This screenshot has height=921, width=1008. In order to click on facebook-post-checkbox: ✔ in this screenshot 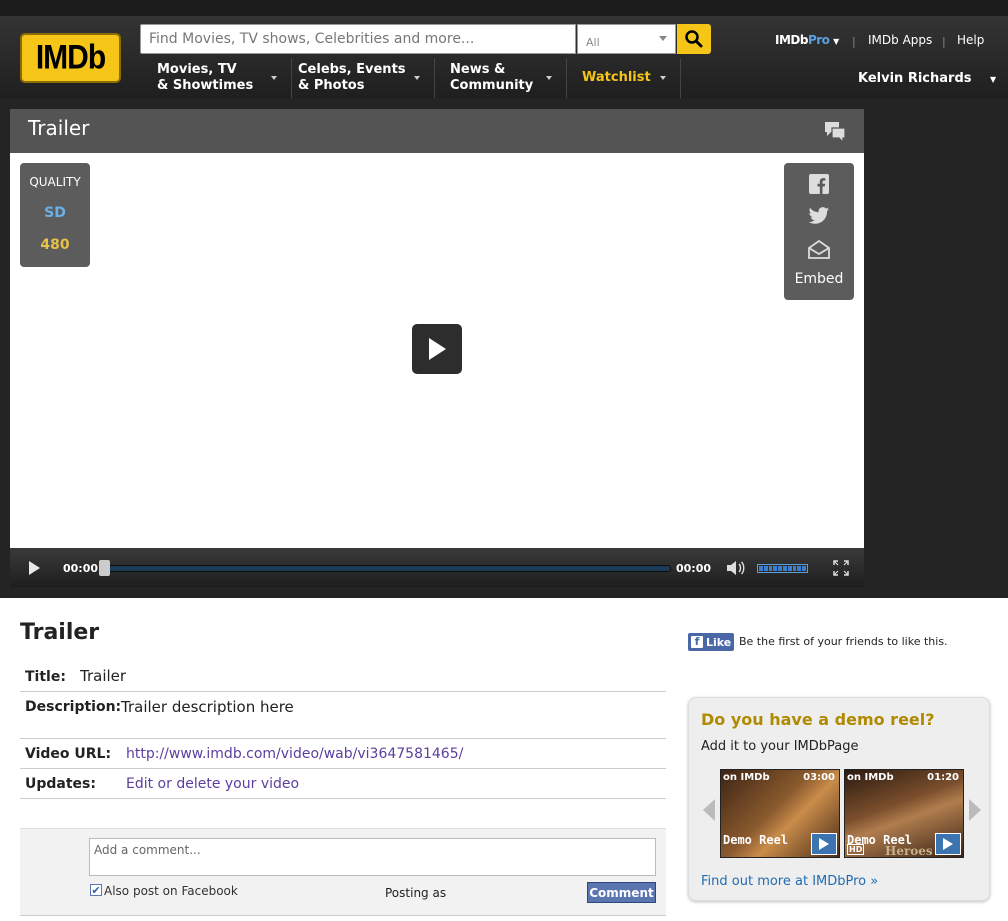, I will do `click(96, 890)`.